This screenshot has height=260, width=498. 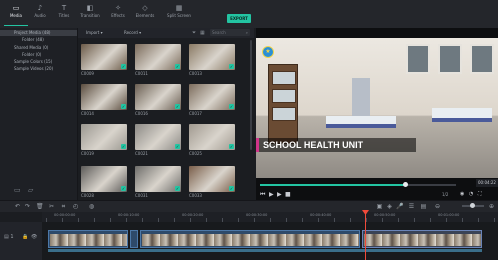 I want to click on render-icon: ▣, so click(x=379, y=207).